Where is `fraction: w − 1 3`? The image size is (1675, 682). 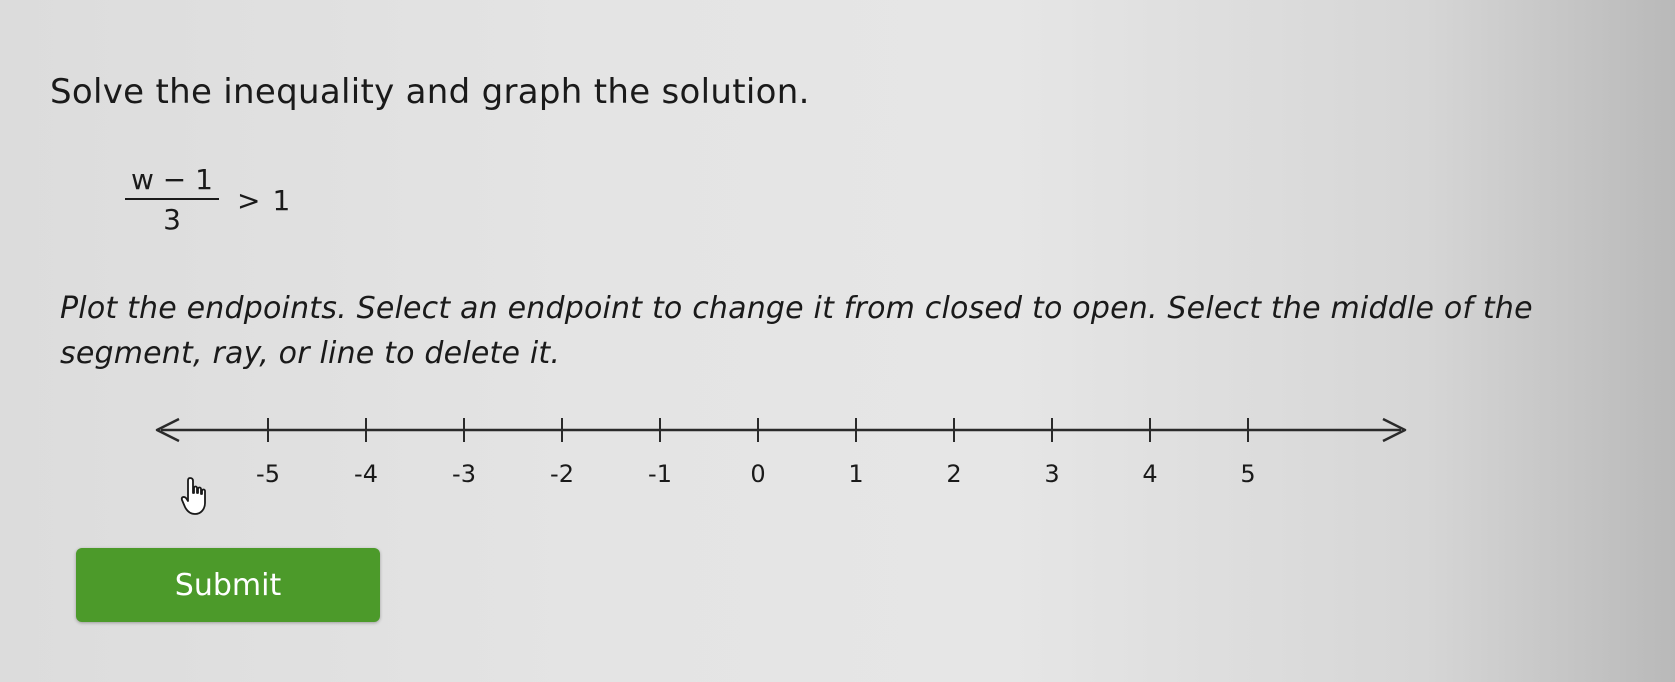 fraction: w − 1 3 is located at coordinates (172, 200).